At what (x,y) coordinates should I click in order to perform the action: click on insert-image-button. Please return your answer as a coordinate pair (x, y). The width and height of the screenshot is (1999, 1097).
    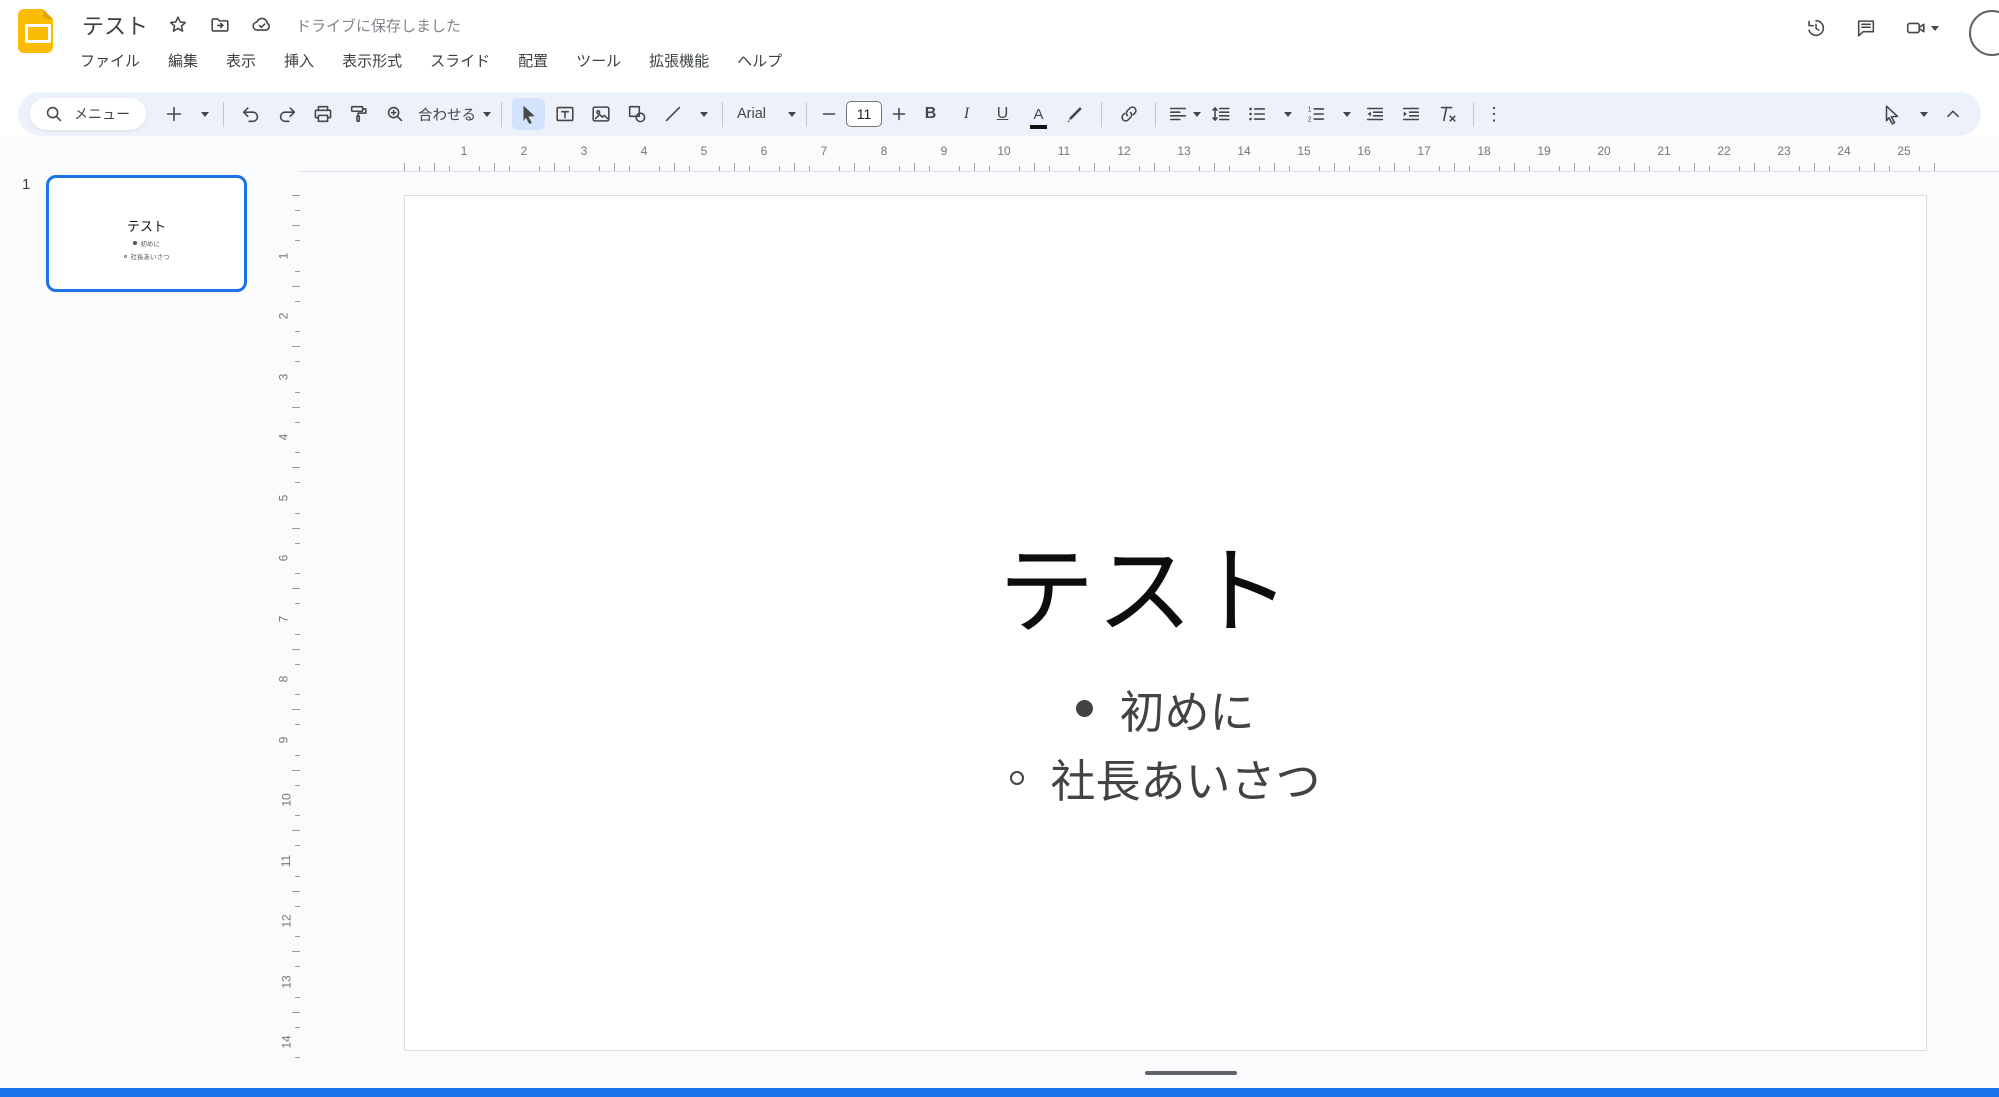
    Looking at the image, I should click on (600, 114).